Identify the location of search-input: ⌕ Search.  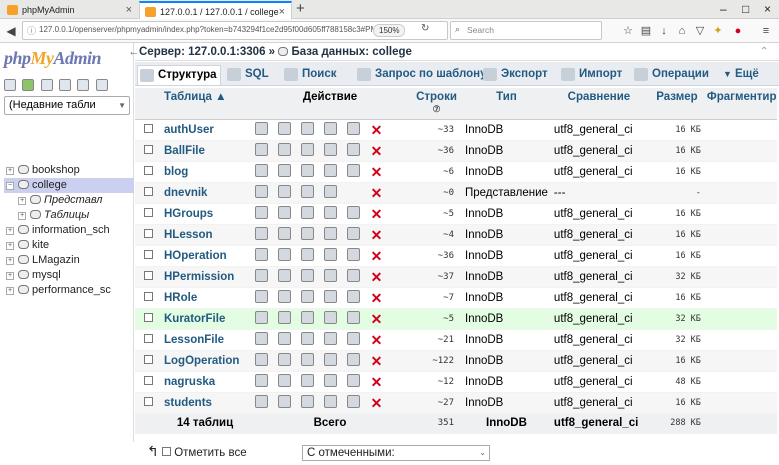
(526, 30).